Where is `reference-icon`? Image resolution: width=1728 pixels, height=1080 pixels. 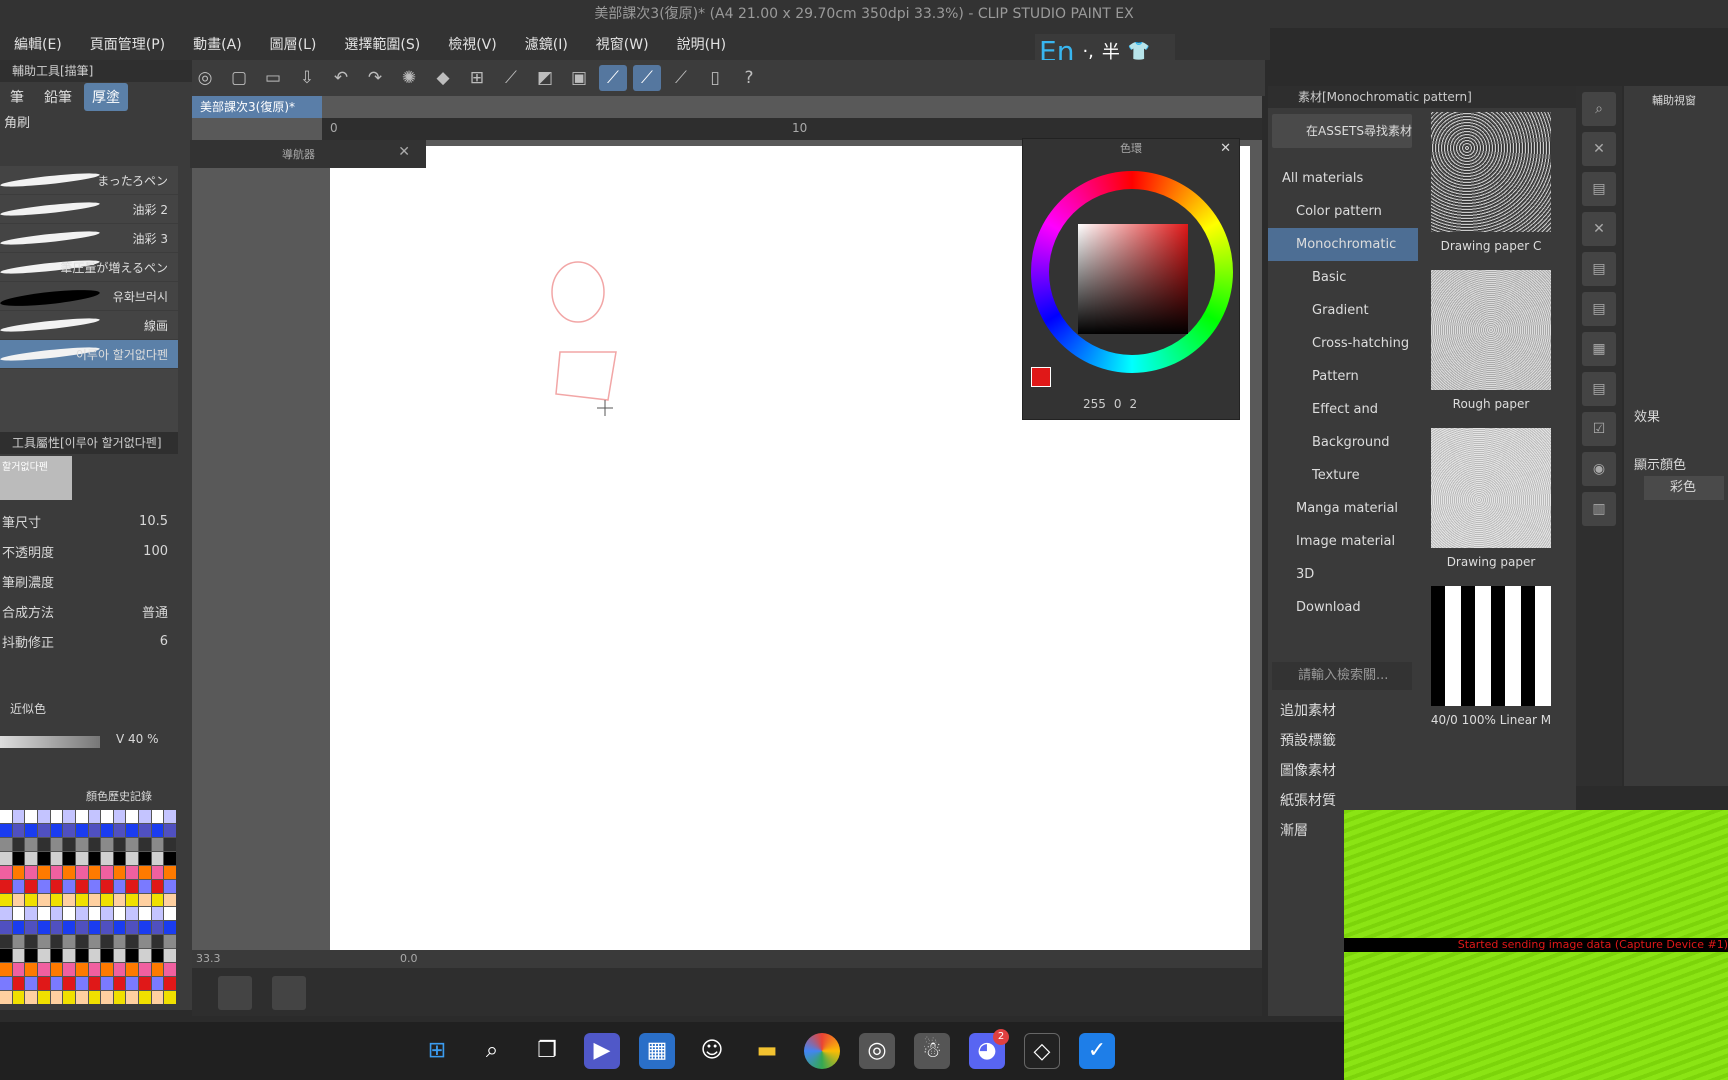
reference-icon is located at coordinates (289, 993).